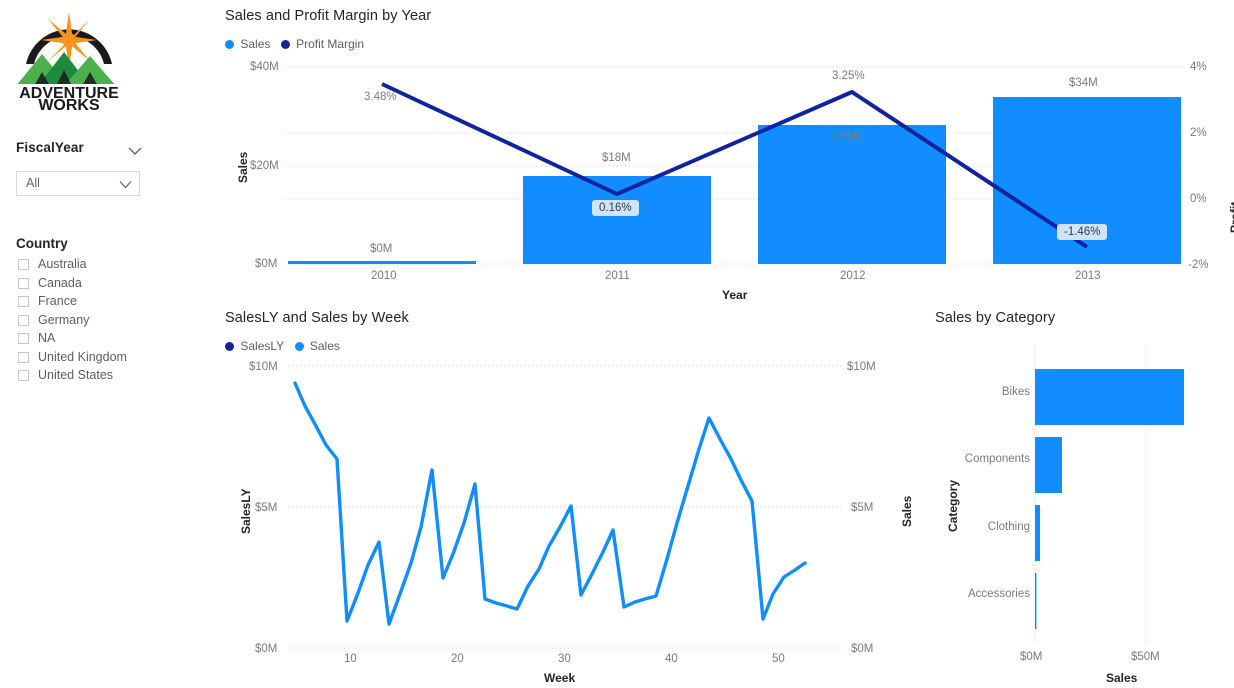 This screenshot has width=1234, height=688. Describe the element at coordinates (995, 318) in the screenshot. I see `chart-title: Sales by Category` at that location.